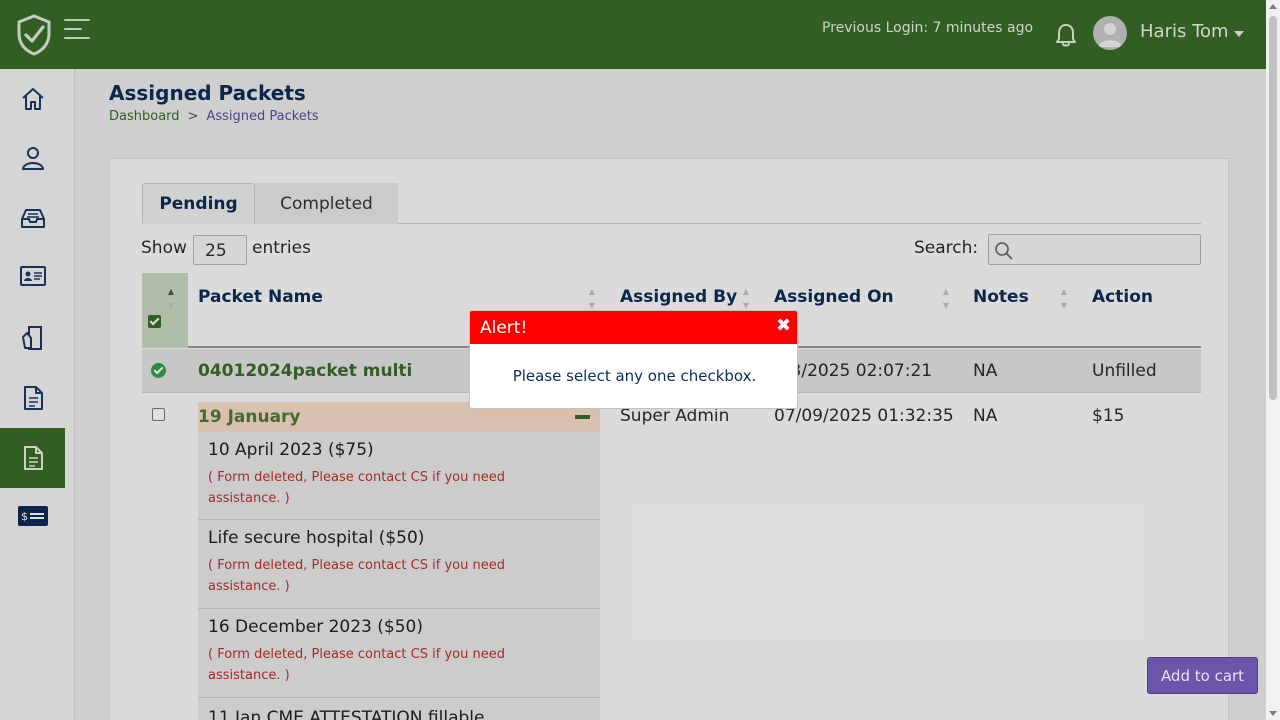 This screenshot has height=720, width=1280. Describe the element at coordinates (633, 327) in the screenshot. I see `alert-header: Alert! ✖` at that location.